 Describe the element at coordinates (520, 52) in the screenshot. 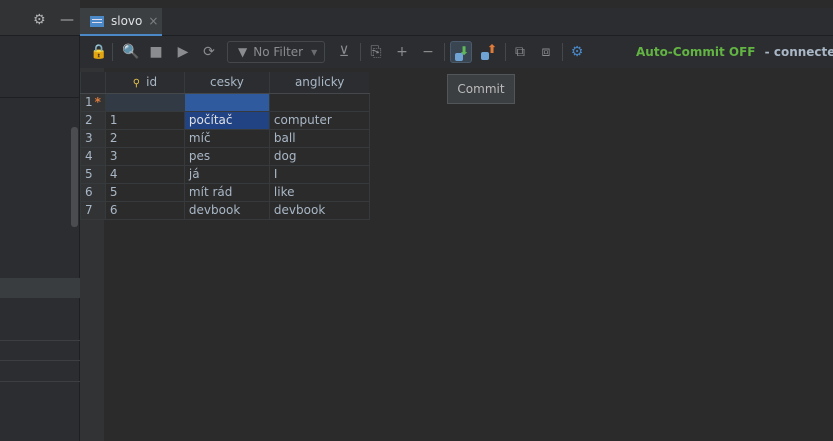

I see `copy-icon: ⧉` at that location.